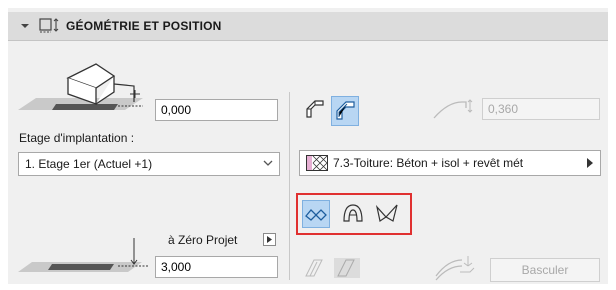 The image size is (616, 290). I want to click on story-label: Etage d'implantation :, so click(77, 138).